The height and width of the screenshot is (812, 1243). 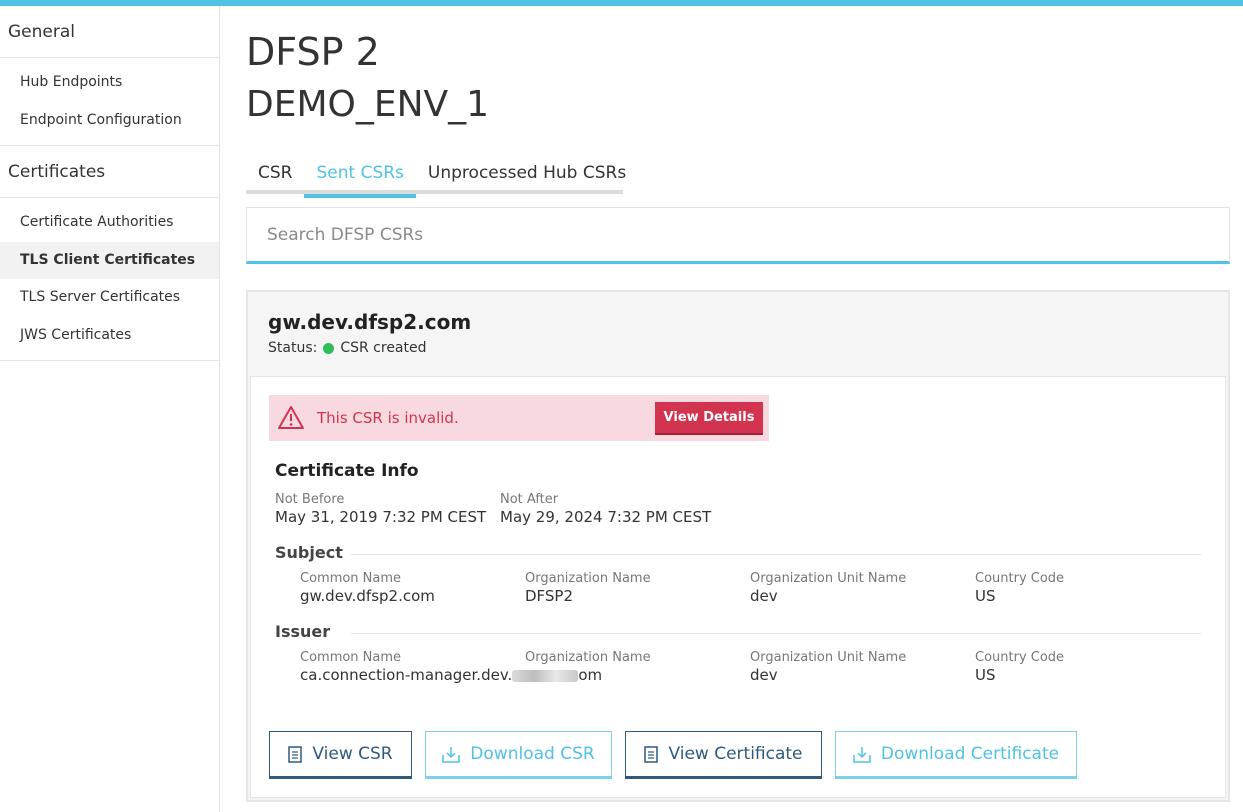 What do you see at coordinates (735, 754) in the screenshot?
I see `view-certificate-label: View Certificate` at bounding box center [735, 754].